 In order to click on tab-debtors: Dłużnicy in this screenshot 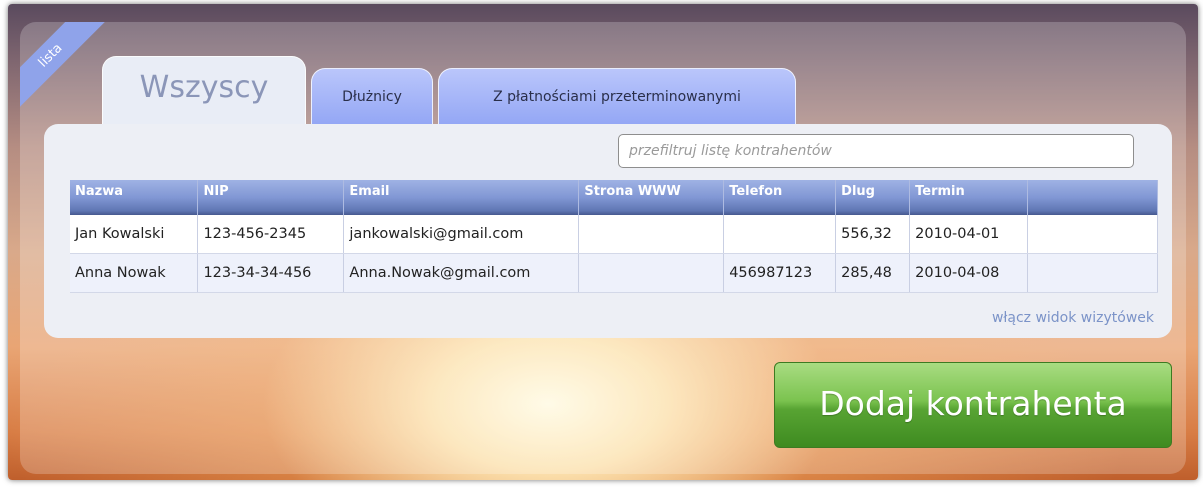, I will do `click(372, 96)`.